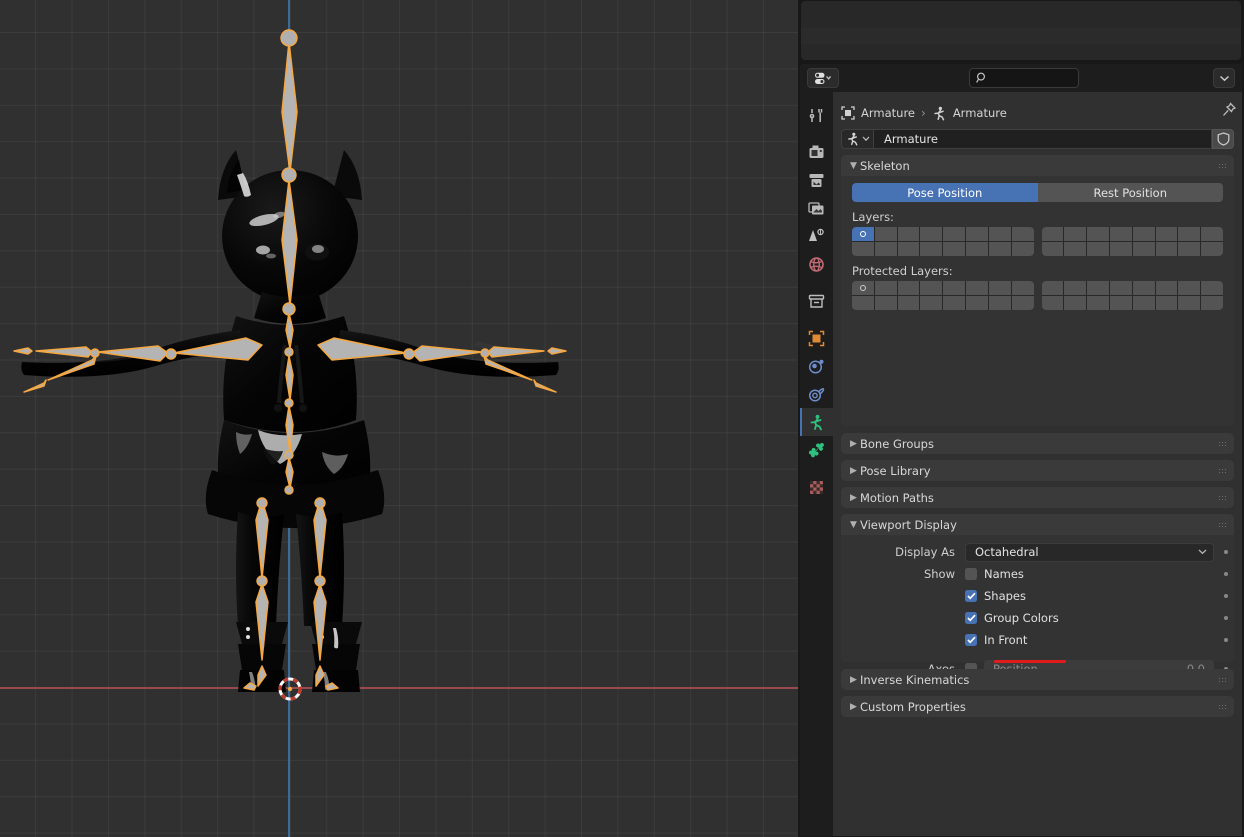 The image size is (1244, 837). What do you see at coordinates (1037, 470) in the screenshot?
I see `panel-pose-library-header: ▶ Pose Library` at bounding box center [1037, 470].